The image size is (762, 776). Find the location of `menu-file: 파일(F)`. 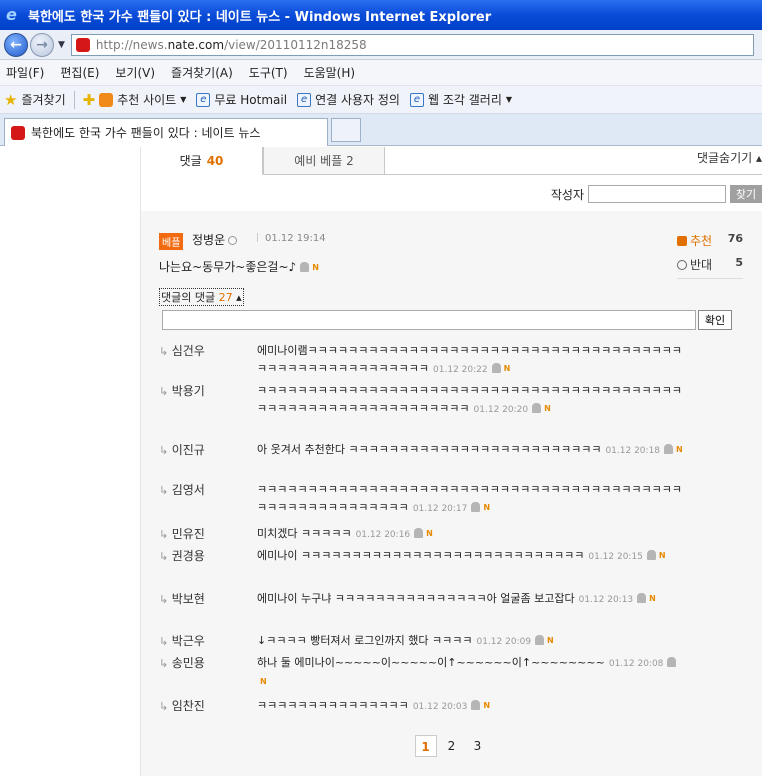

menu-file: 파일(F) is located at coordinates (25, 72).